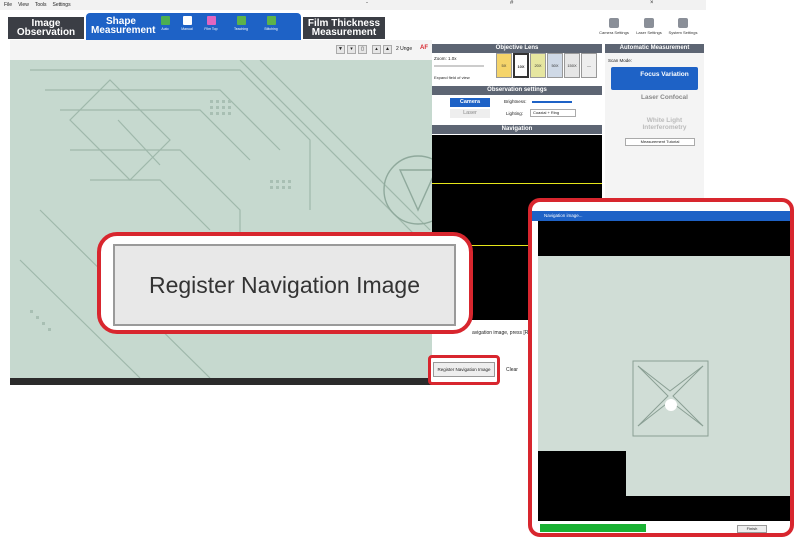 Image resolution: width=795 pixels, height=537 pixels. I want to click on tab-film-thickness: Film Thickness Measurement, so click(344, 28).